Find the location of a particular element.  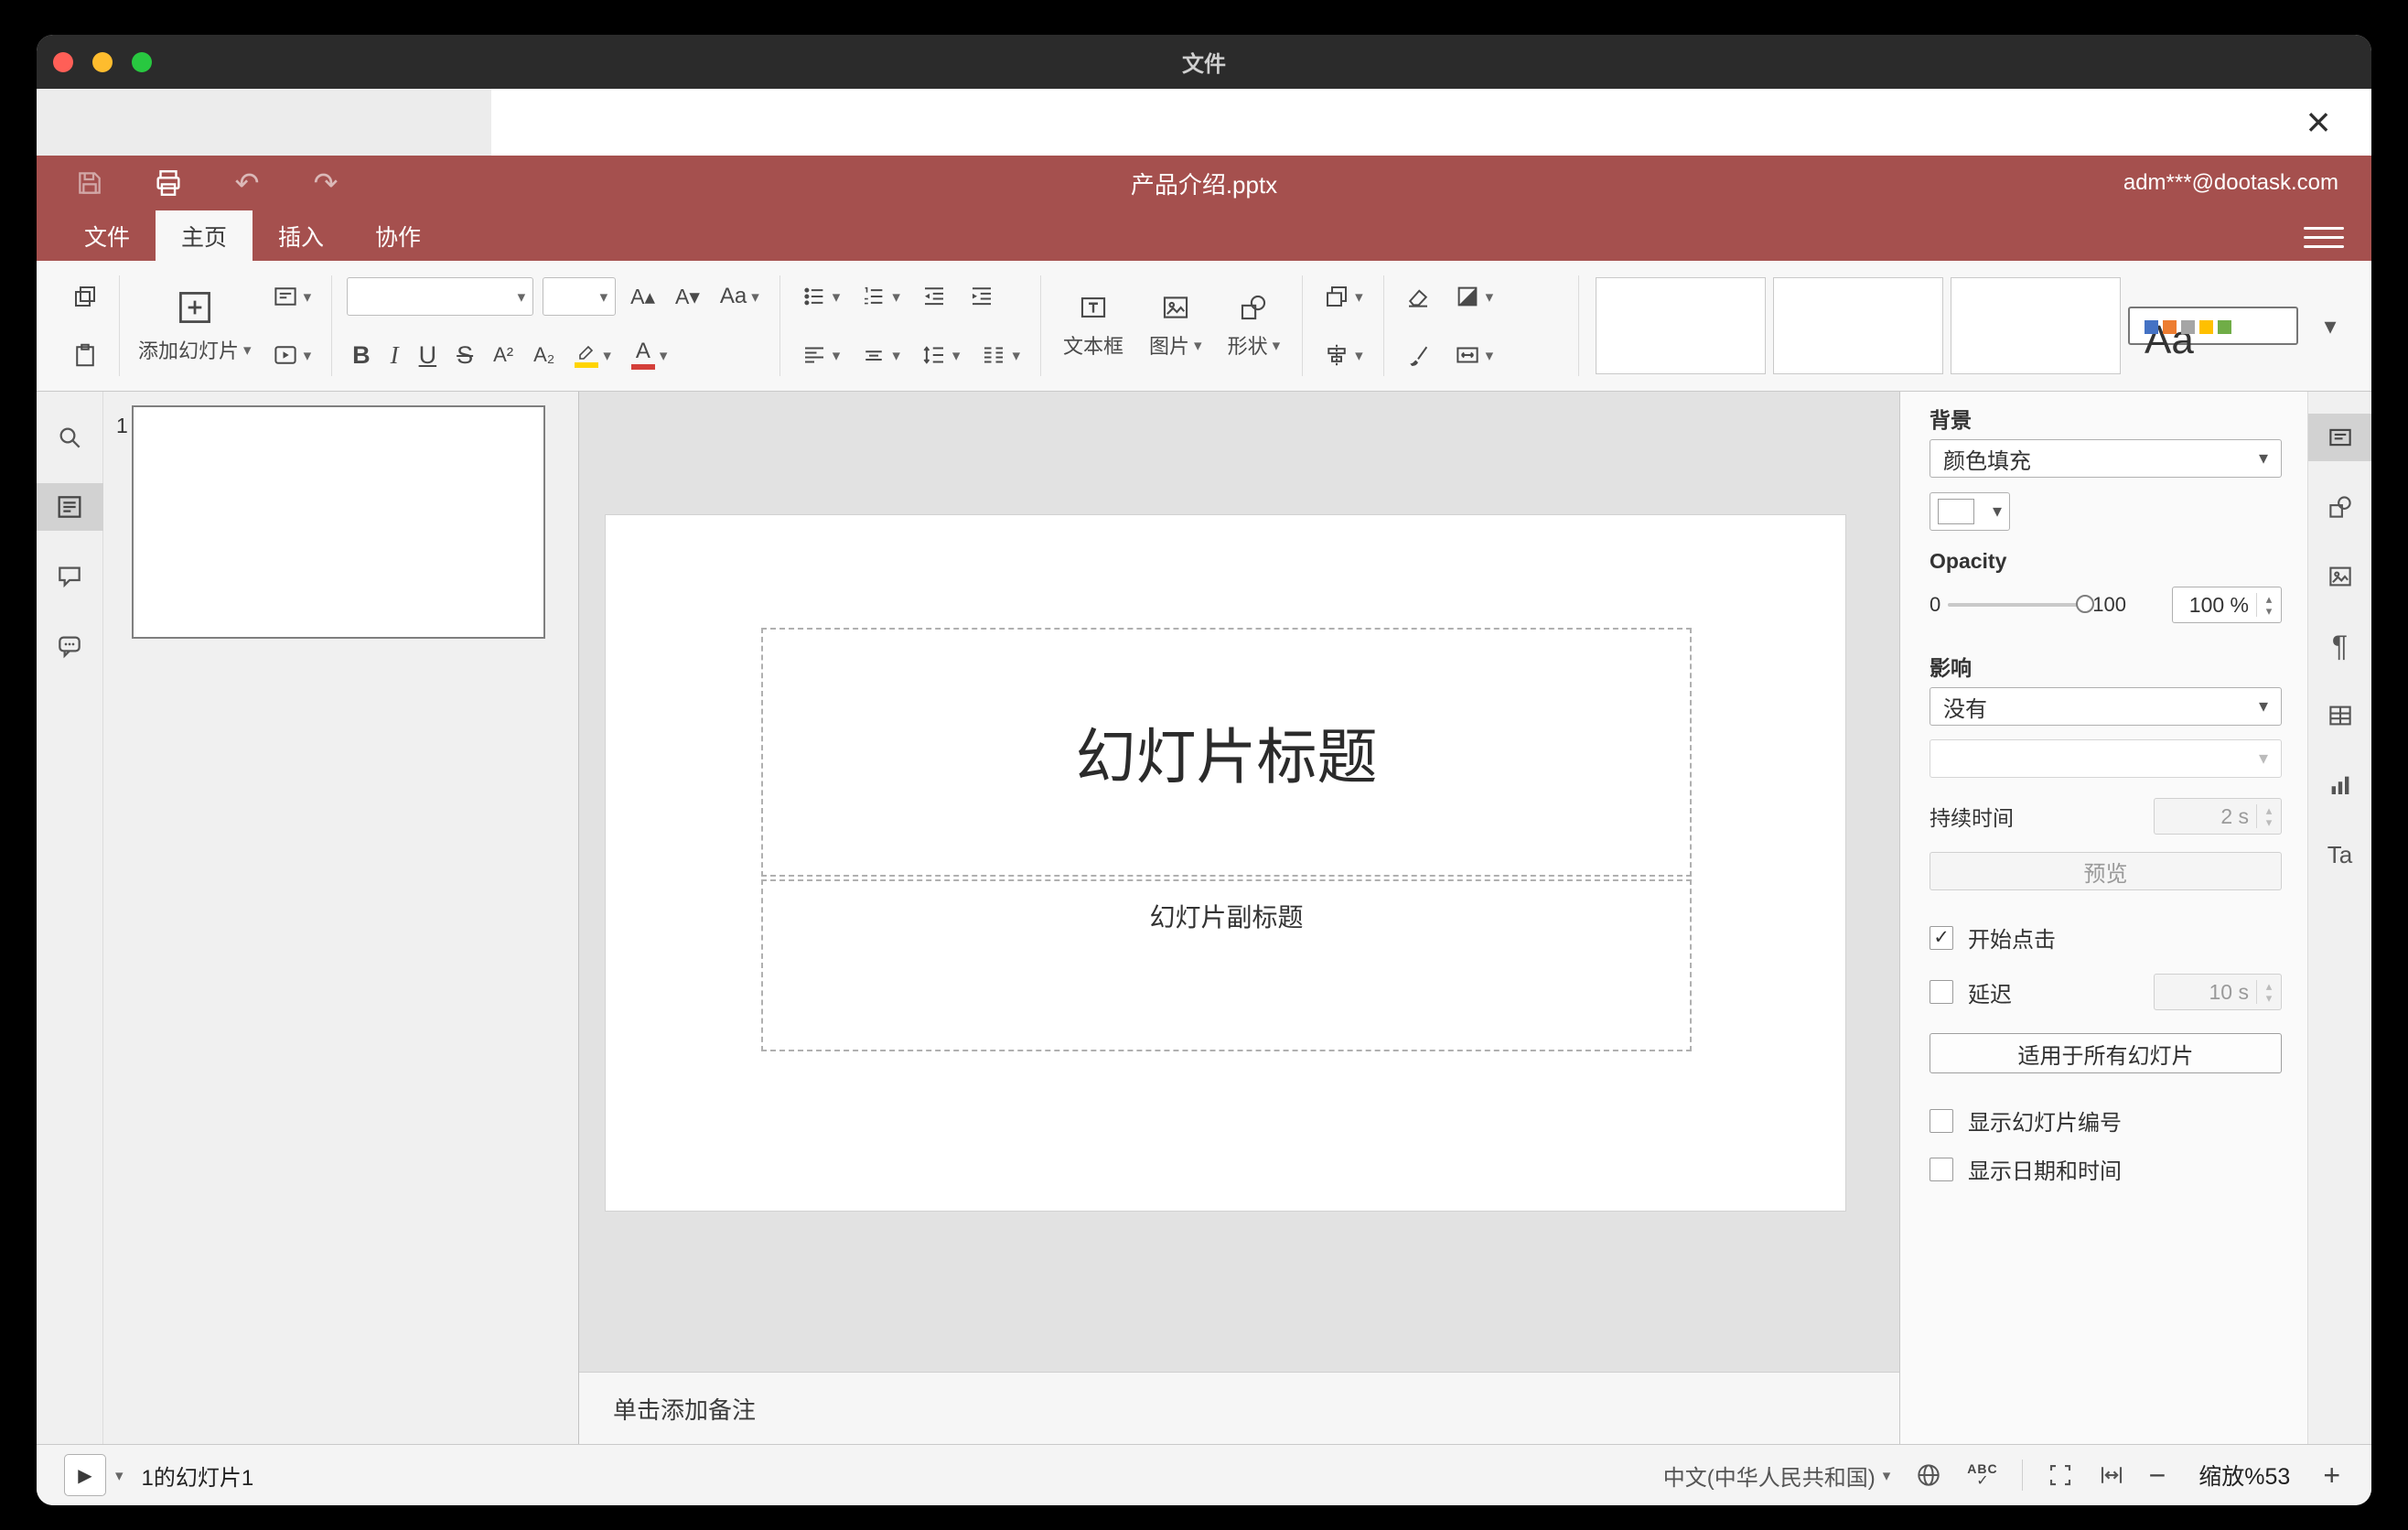

font-size-combo: ▾ is located at coordinates (580, 296).